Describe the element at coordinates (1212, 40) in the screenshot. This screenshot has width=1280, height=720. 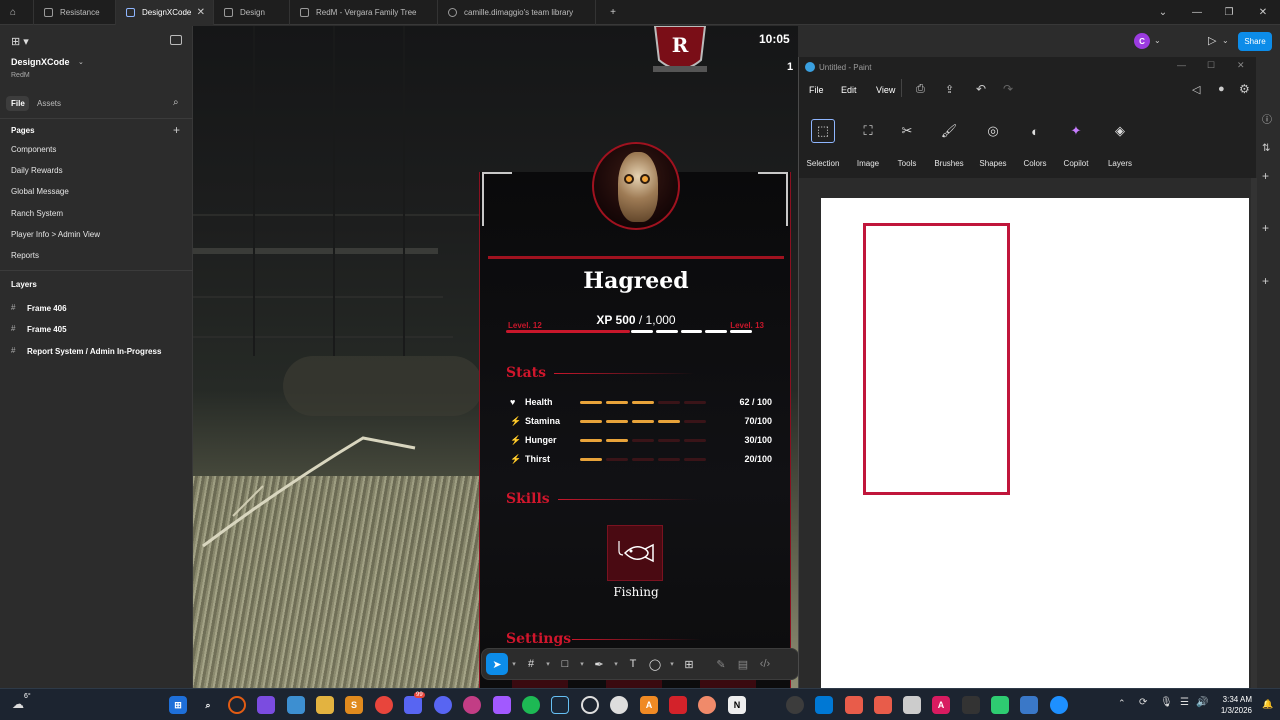
I see `play-icon: ▷` at that location.